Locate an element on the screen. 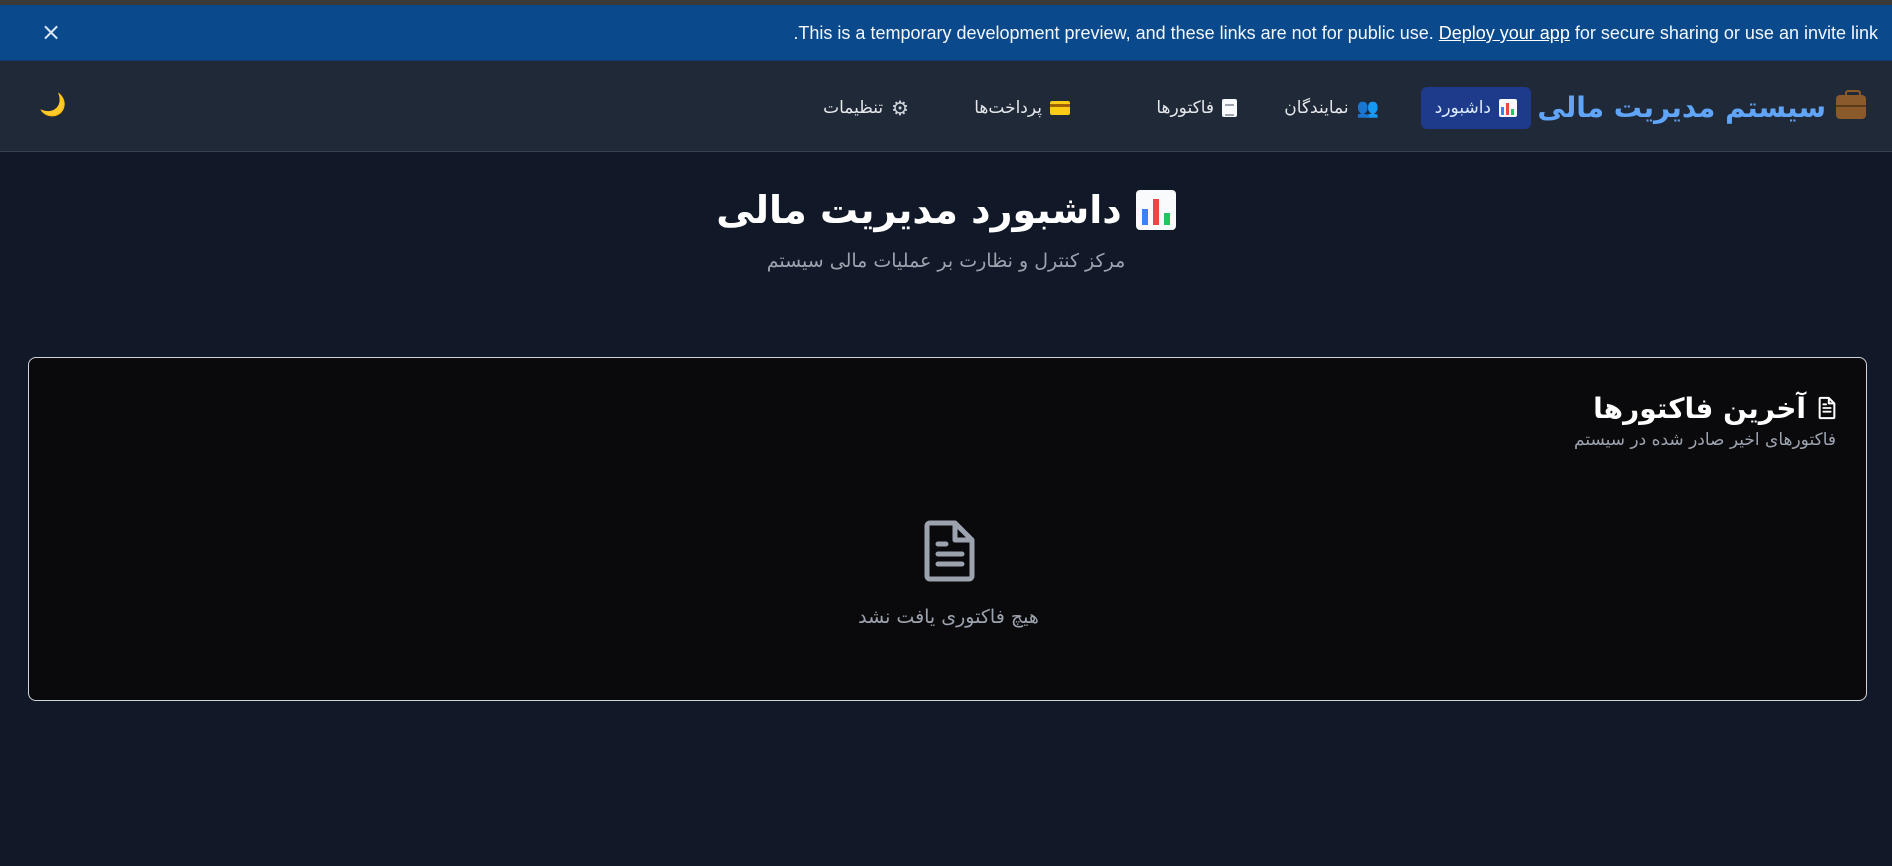 This screenshot has height=866, width=1892. nav-item-payments: پرداخت‌ها is located at coordinates (1022, 108).